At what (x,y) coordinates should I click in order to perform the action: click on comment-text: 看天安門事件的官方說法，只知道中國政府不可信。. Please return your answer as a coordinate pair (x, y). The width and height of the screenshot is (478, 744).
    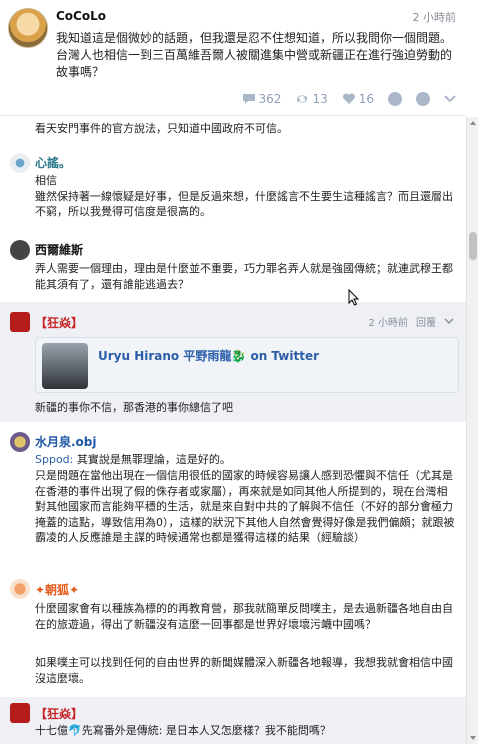
    Looking at the image, I should click on (161, 128).